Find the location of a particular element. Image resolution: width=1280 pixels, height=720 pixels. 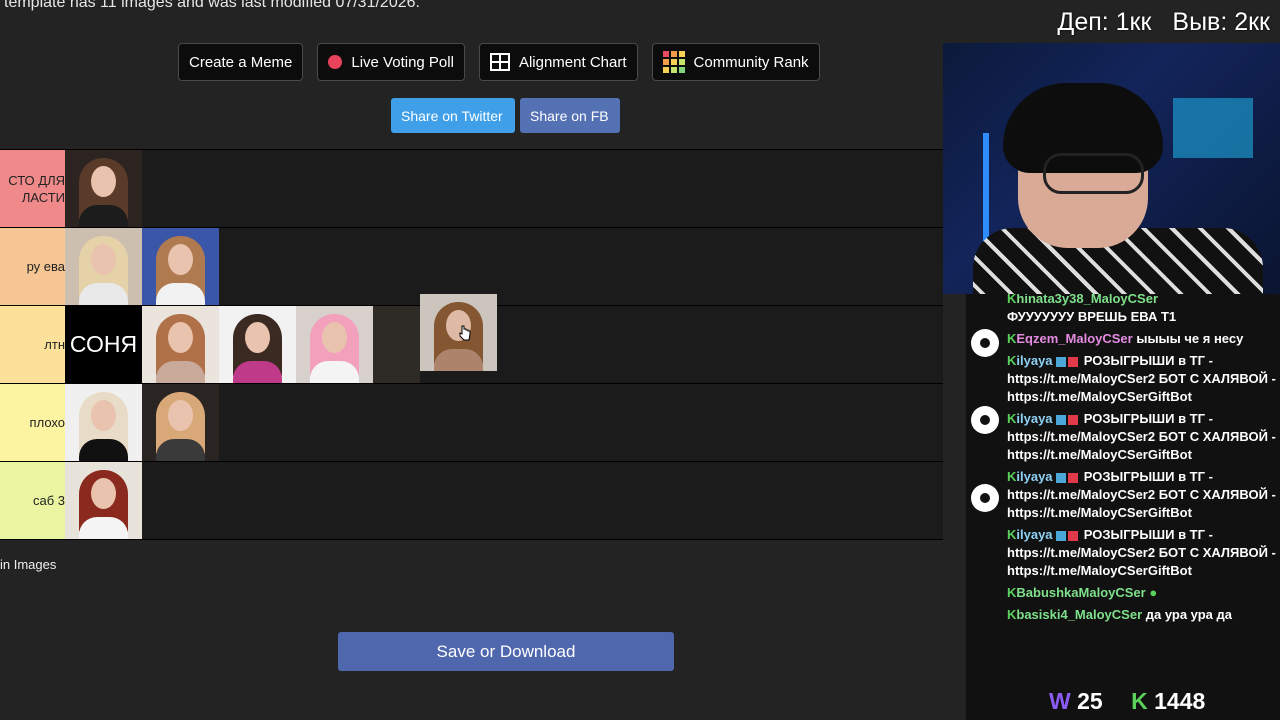

tier-label: плохо is located at coordinates (32, 422).